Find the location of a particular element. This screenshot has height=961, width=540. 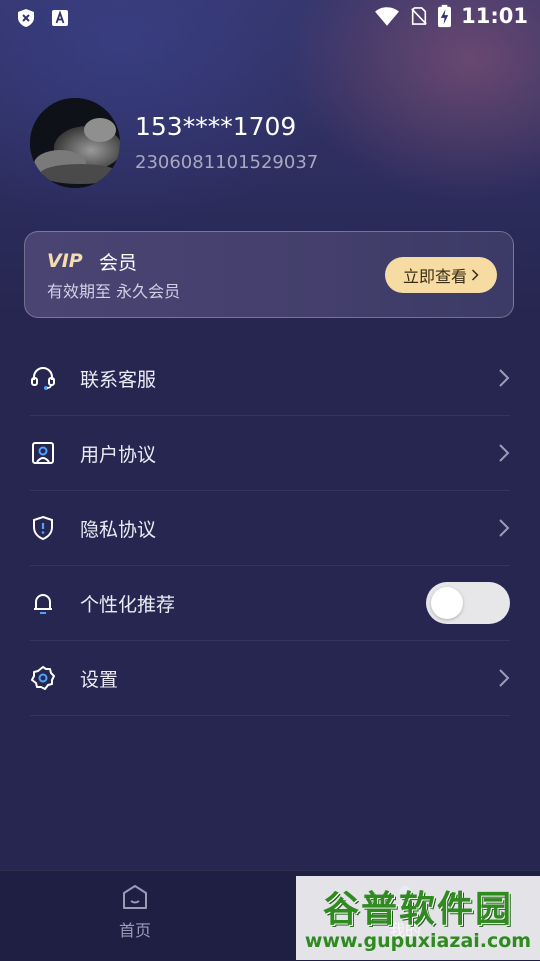

user-id: 2306081101529037 is located at coordinates (227, 162).